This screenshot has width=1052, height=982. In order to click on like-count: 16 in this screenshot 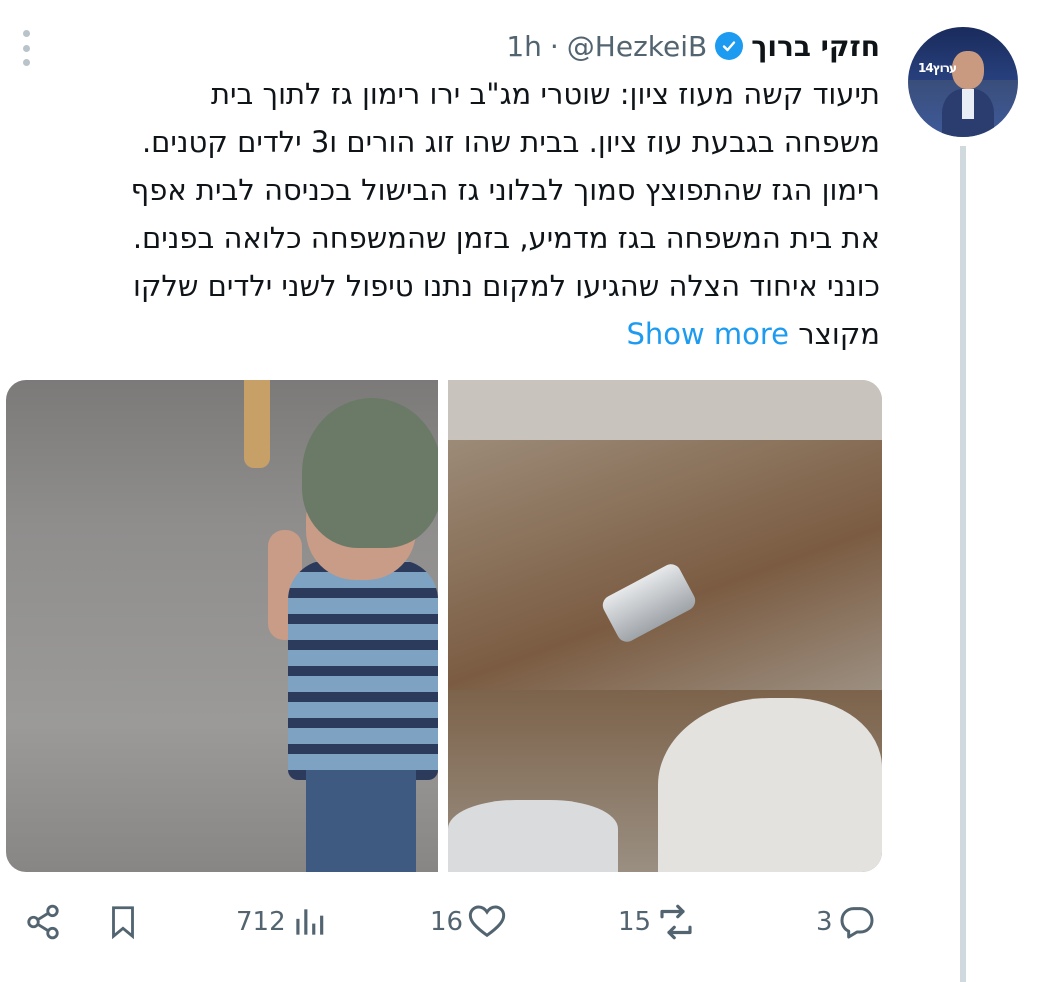, I will do `click(447, 922)`.